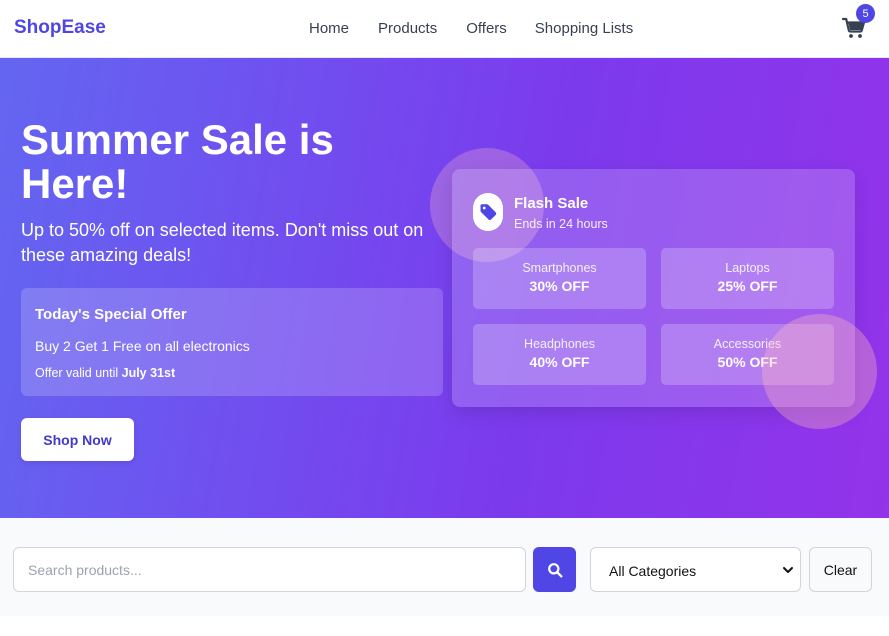  Describe the element at coordinates (177, 161) in the screenshot. I see `hero-title: Summer Sale is Here!` at that location.